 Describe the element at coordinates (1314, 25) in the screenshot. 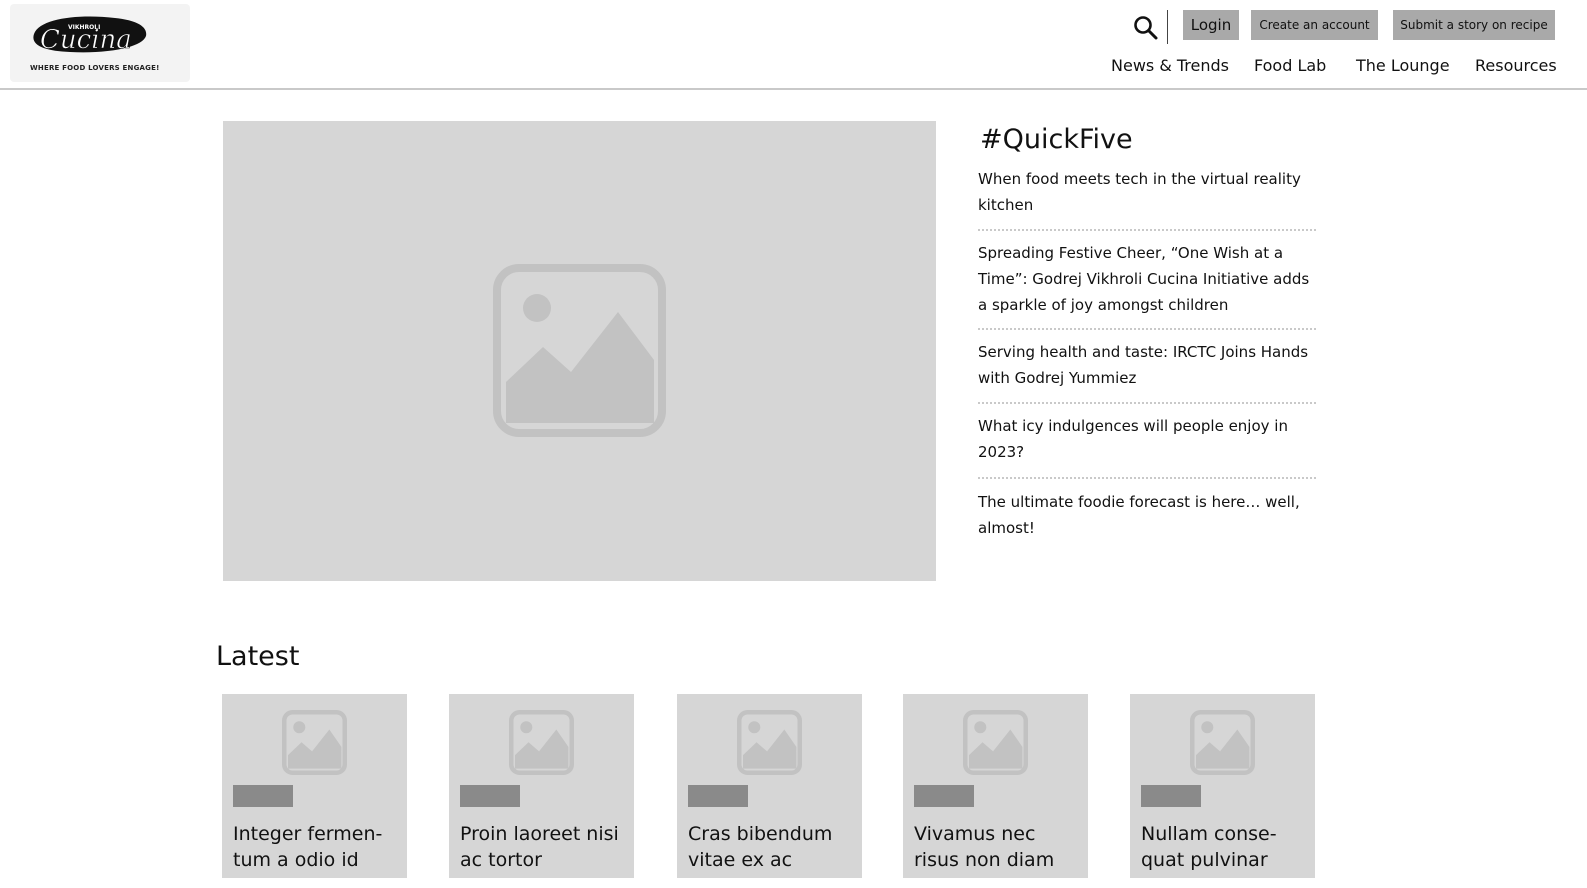

I see `create-account-button: Create an account` at that location.